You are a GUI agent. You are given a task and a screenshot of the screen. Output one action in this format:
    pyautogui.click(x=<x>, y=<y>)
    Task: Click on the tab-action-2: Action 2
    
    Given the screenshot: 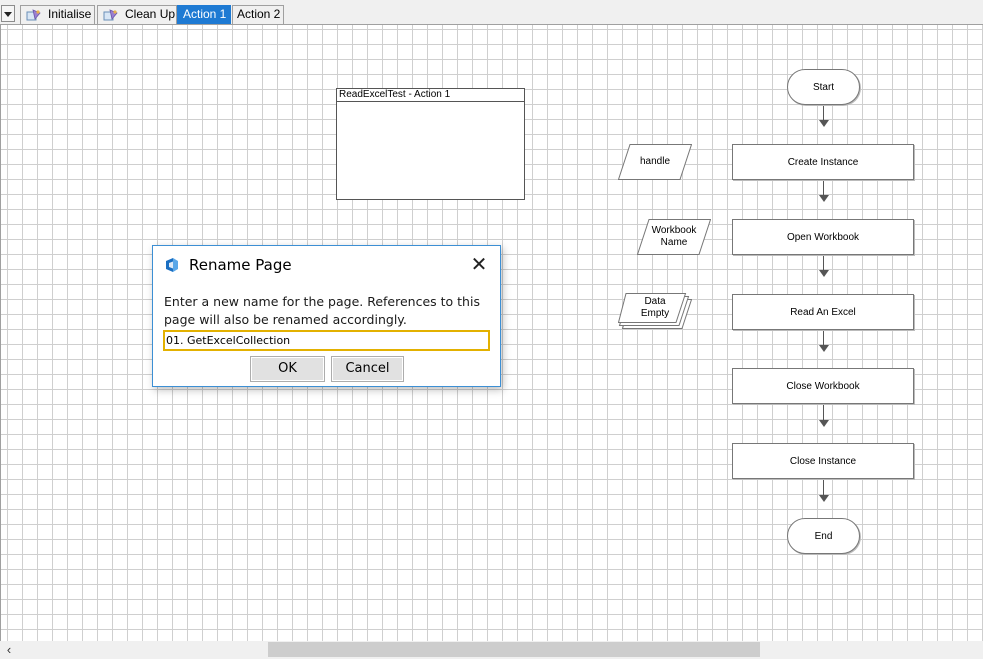 What is the action you would take?
    pyautogui.click(x=258, y=14)
    